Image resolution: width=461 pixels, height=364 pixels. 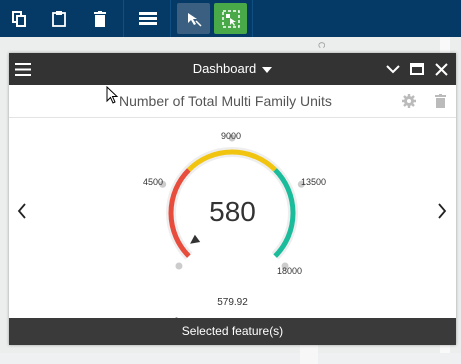 I want to click on maximize-button, so click(x=417, y=69).